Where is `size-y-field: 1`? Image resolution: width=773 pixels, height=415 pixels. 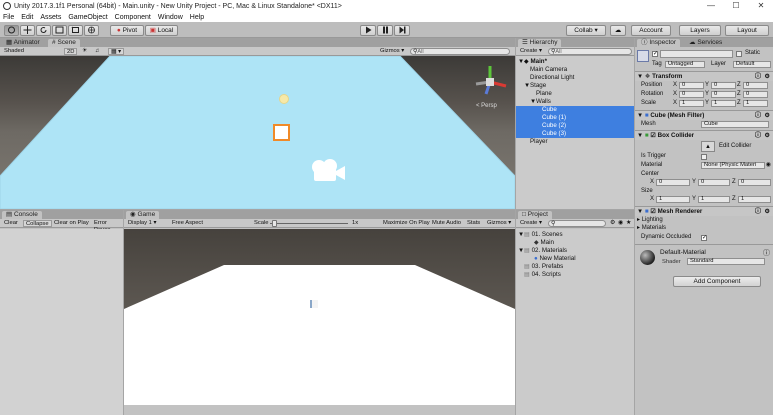 size-y-field: 1 is located at coordinates (714, 199).